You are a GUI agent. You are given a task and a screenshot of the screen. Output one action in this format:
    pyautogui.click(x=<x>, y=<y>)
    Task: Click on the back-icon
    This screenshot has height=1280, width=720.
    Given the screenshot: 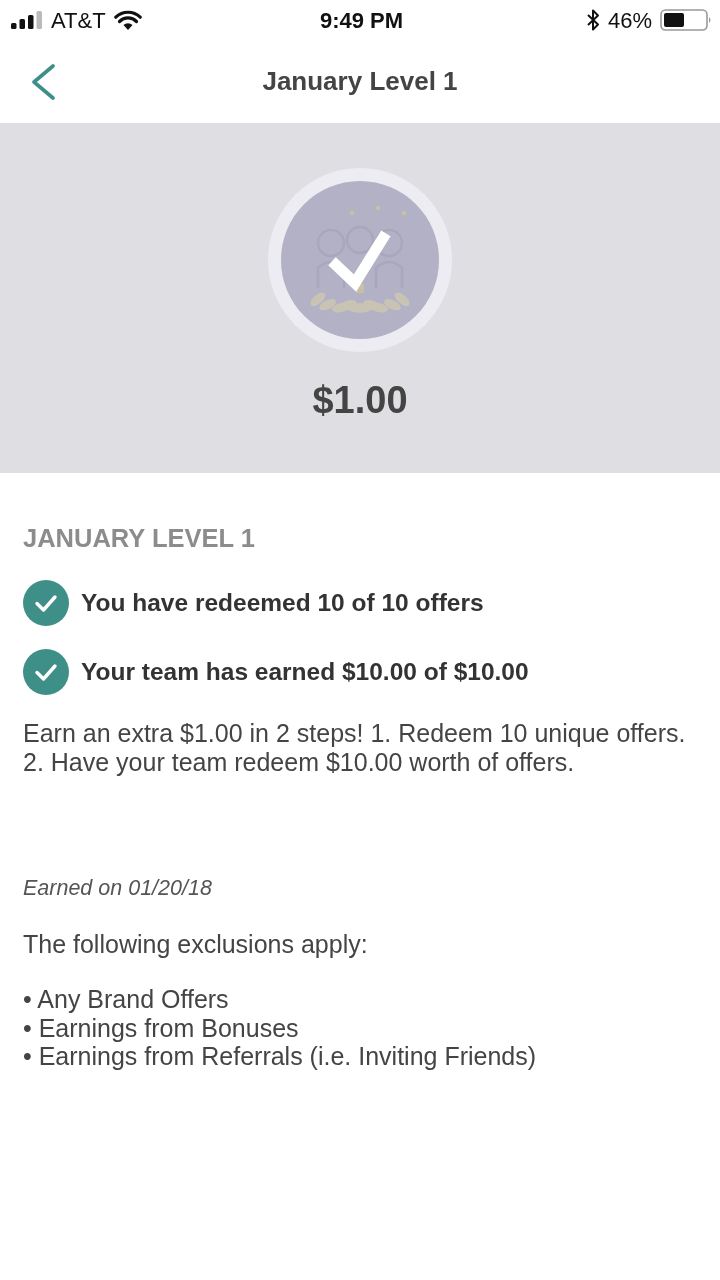 What is the action you would take?
    pyautogui.click(x=43, y=81)
    